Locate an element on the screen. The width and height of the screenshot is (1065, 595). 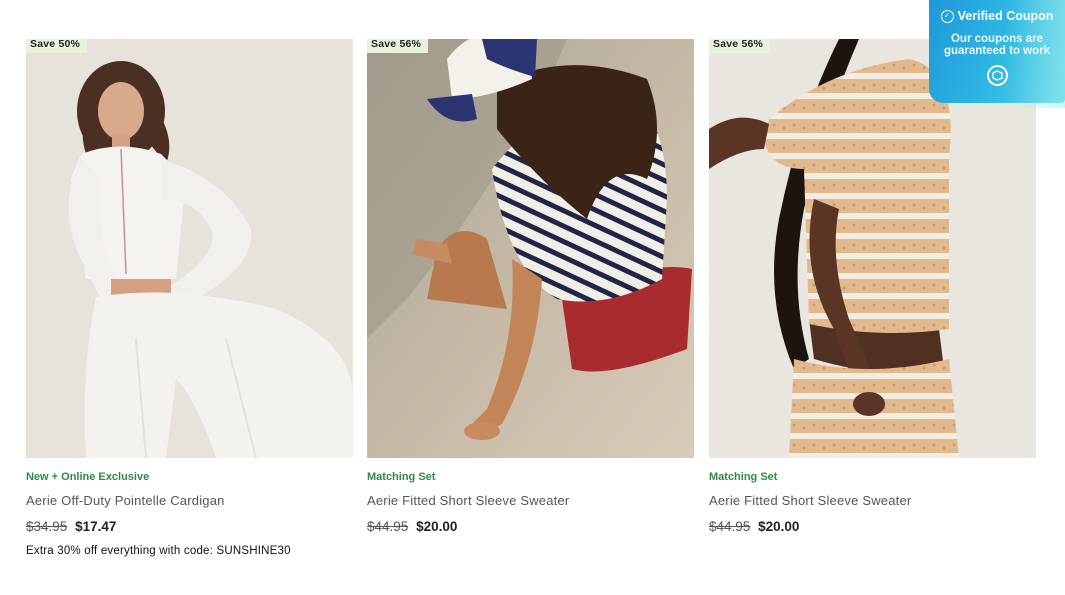
sale-price: $17.47 is located at coordinates (96, 526).